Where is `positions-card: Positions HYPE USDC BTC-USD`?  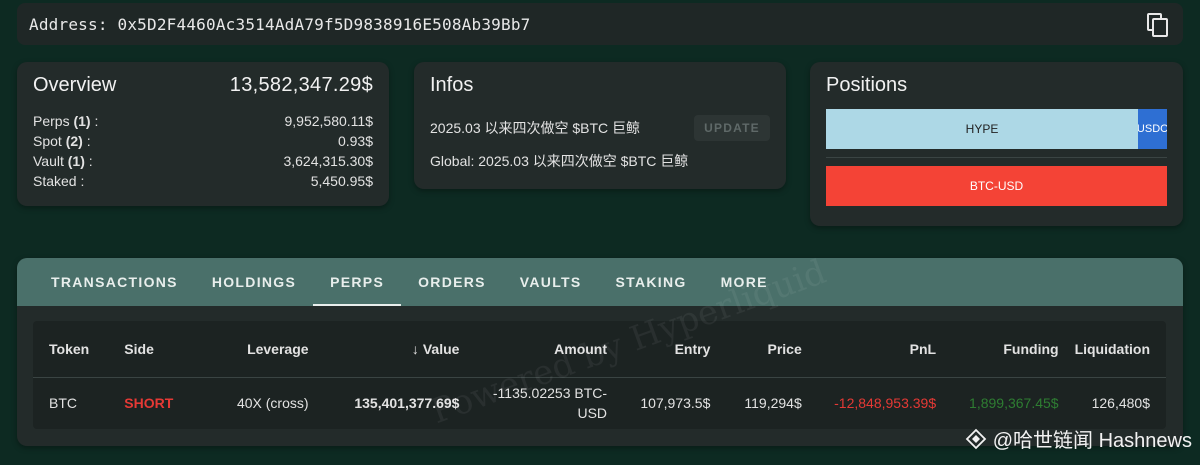
positions-card: Positions HYPE USDC BTC-USD is located at coordinates (996, 144).